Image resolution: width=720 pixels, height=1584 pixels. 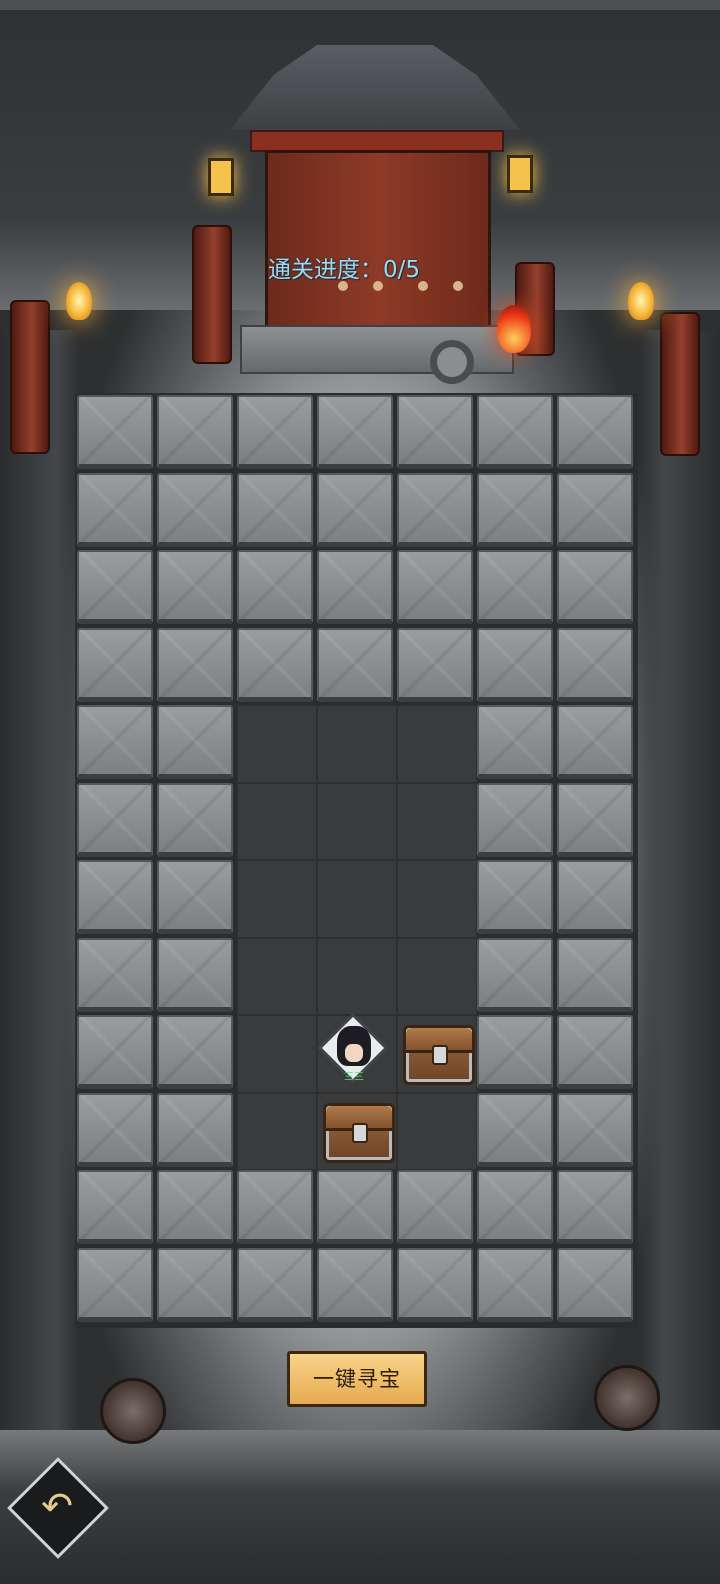 What do you see at coordinates (344, 270) in the screenshot?
I see `level-progress: 通关进度：0/5` at bounding box center [344, 270].